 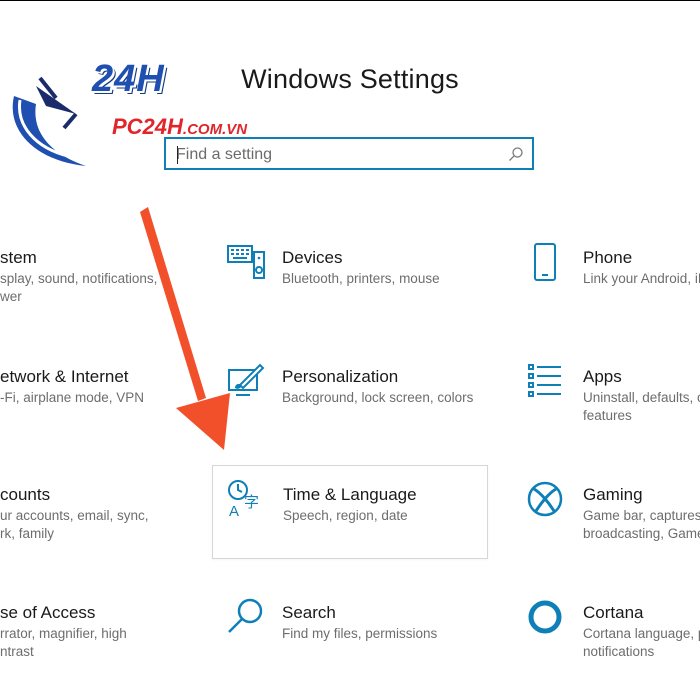 What do you see at coordinates (544, 380) in the screenshot?
I see `apps-list-icon` at bounding box center [544, 380].